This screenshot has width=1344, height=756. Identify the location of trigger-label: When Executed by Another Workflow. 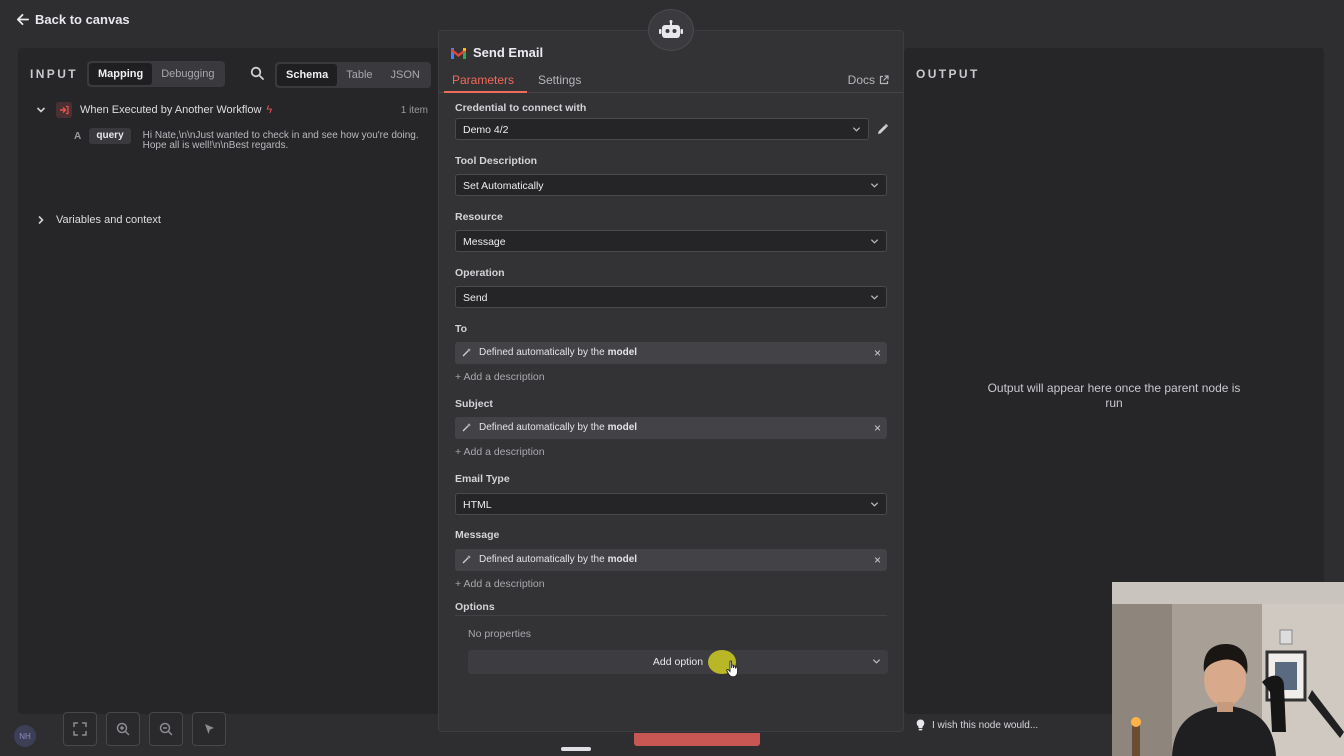
(171, 110).